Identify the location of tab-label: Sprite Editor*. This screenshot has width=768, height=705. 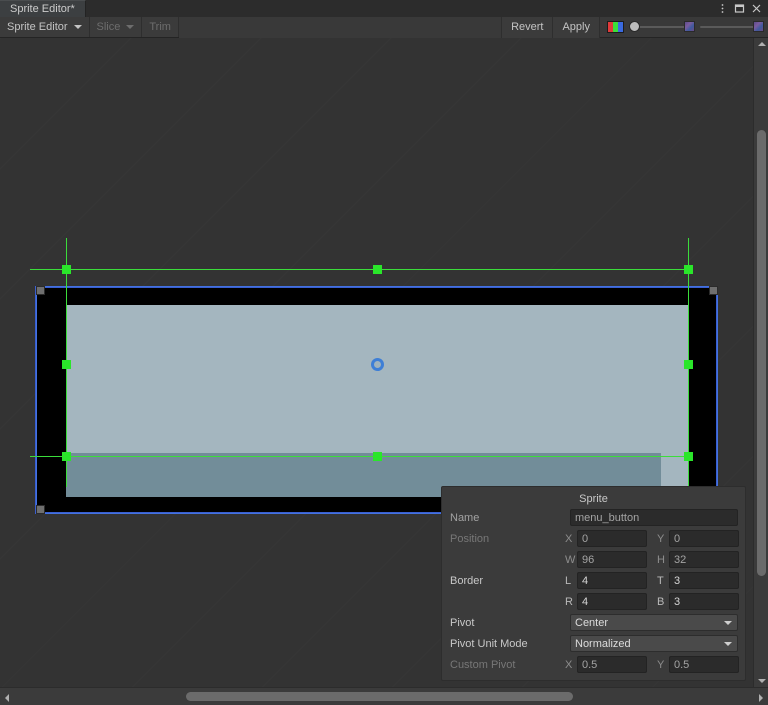
(42, 9).